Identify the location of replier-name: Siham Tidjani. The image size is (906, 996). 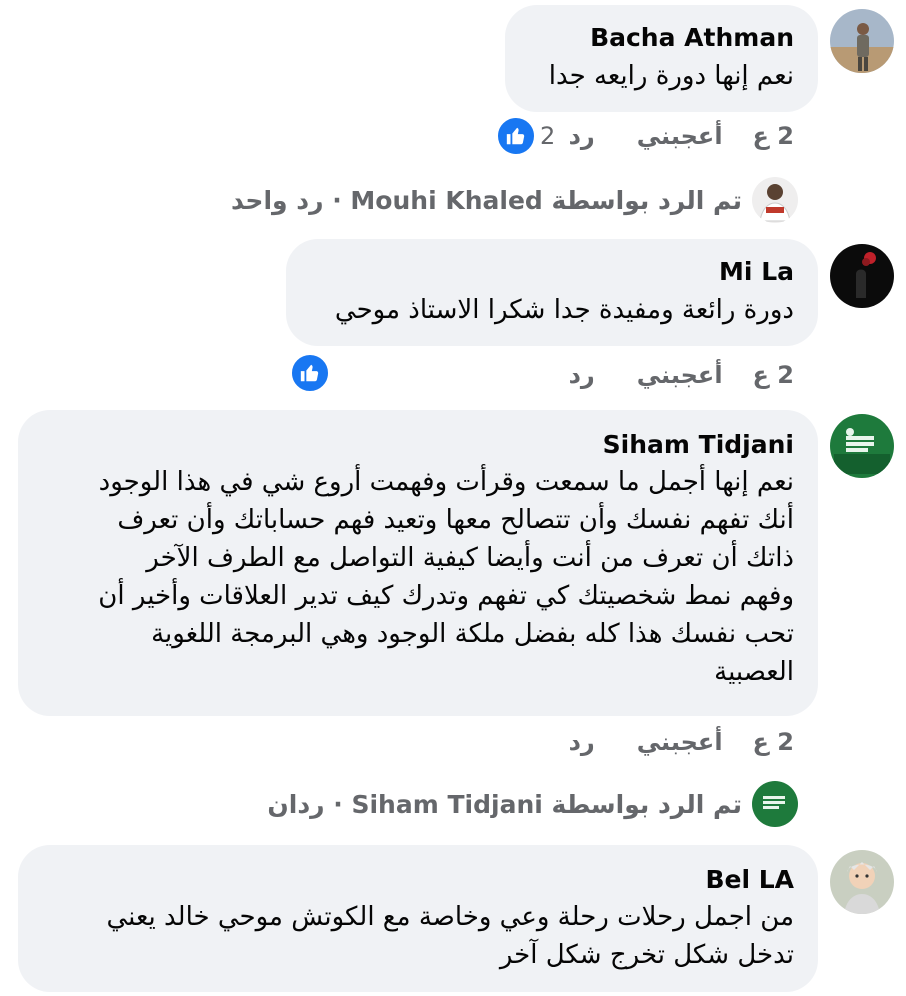
(447, 804).